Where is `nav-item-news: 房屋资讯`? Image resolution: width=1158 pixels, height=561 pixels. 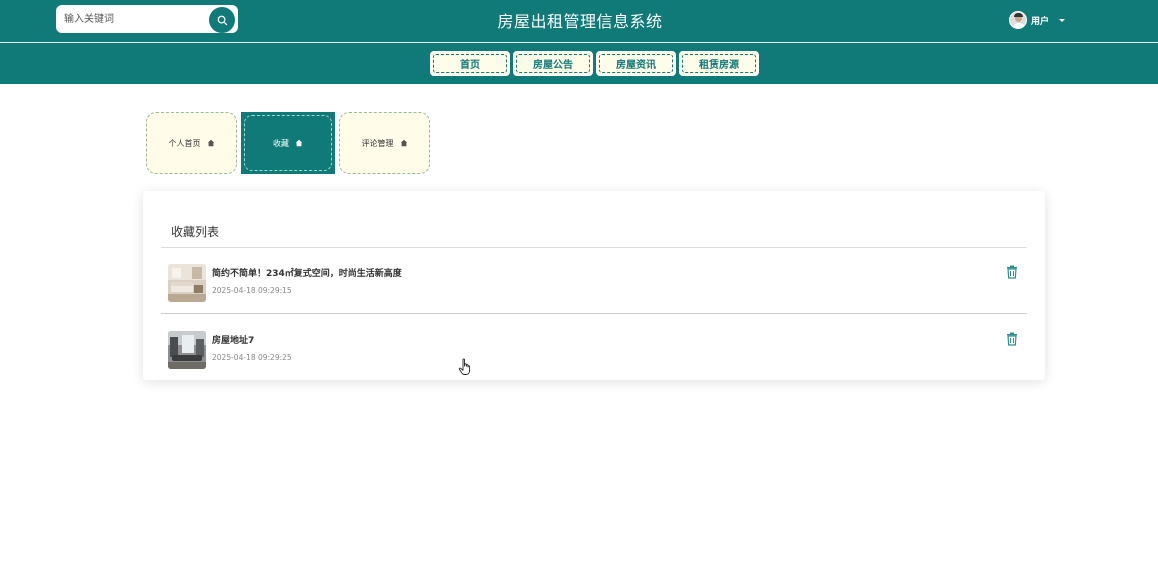 nav-item-news: 房屋资讯 is located at coordinates (636, 63).